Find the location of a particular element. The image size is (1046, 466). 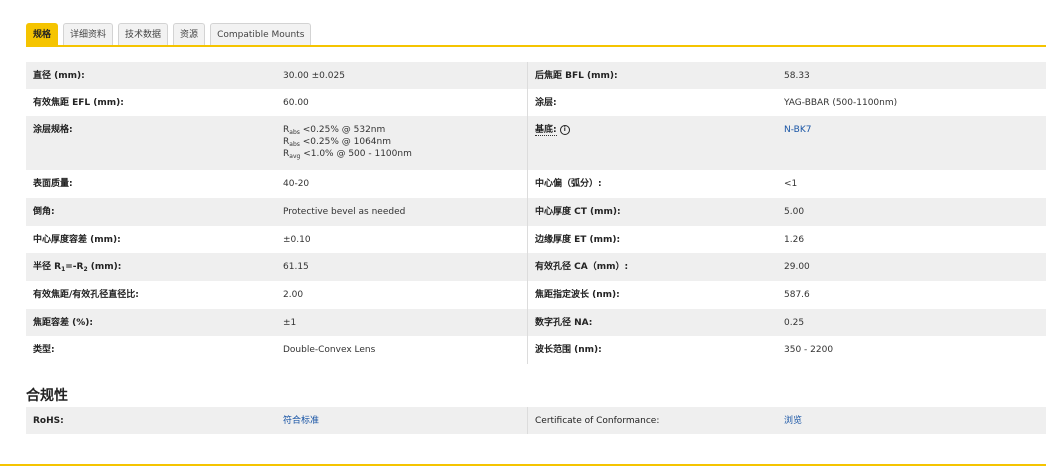

spec-label: 数字孔径 NA: is located at coordinates (652, 322).